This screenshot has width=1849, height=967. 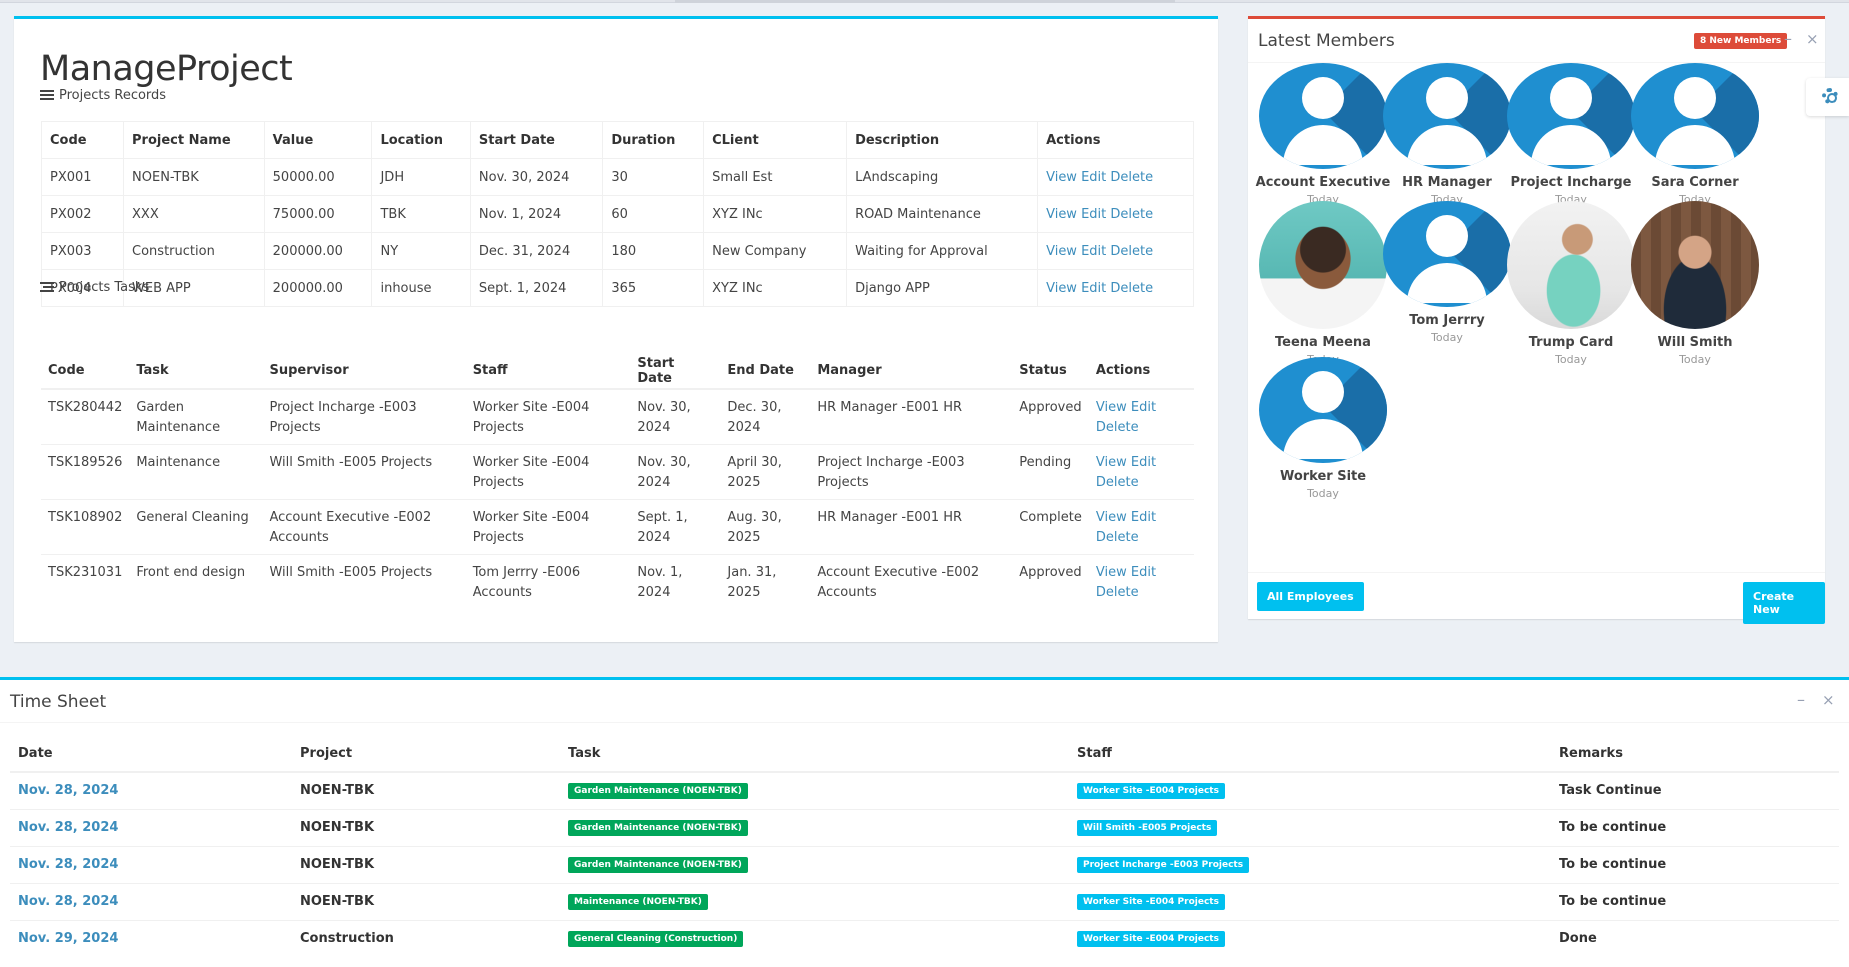 I want to click on cell-remarks: Task Continue, so click(x=1695, y=790).